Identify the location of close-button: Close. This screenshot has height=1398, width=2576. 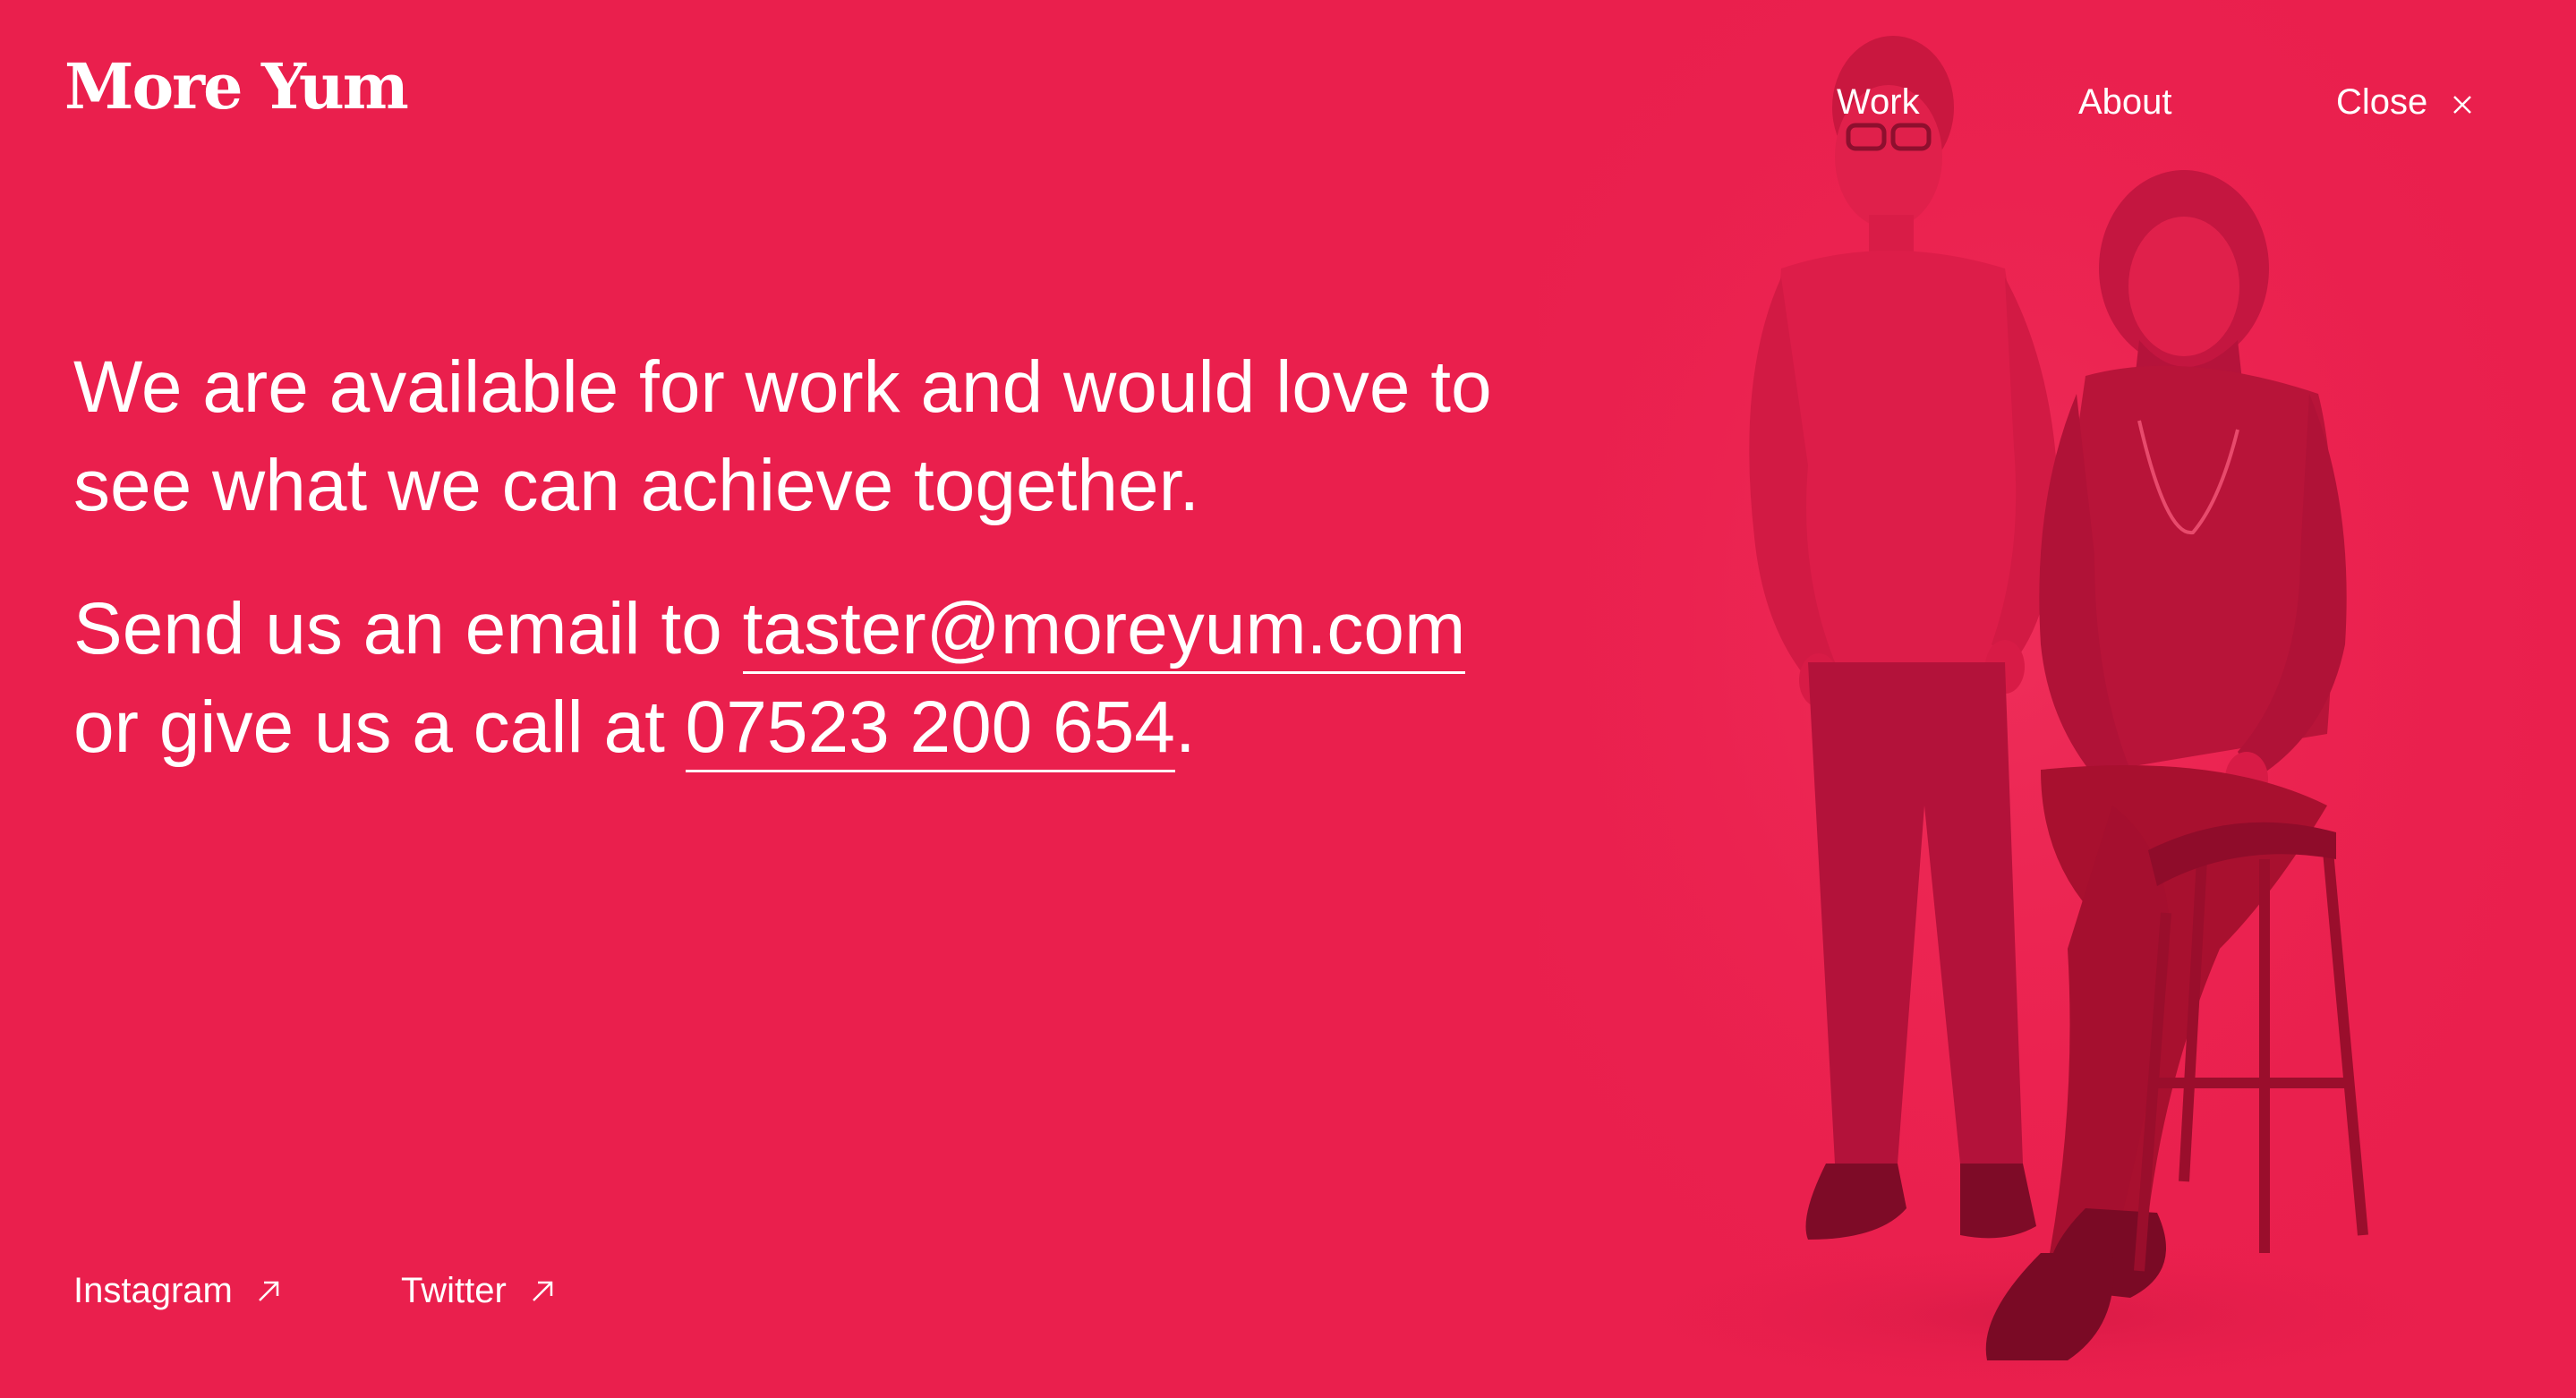
(2404, 102).